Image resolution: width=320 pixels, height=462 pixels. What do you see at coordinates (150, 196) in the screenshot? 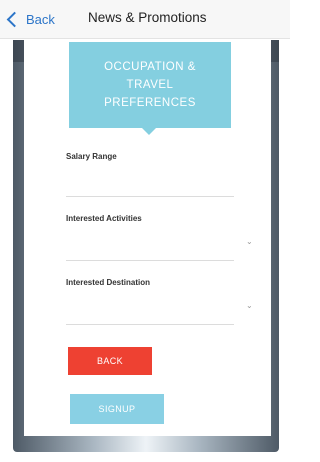
I see `salary-range-input` at bounding box center [150, 196].